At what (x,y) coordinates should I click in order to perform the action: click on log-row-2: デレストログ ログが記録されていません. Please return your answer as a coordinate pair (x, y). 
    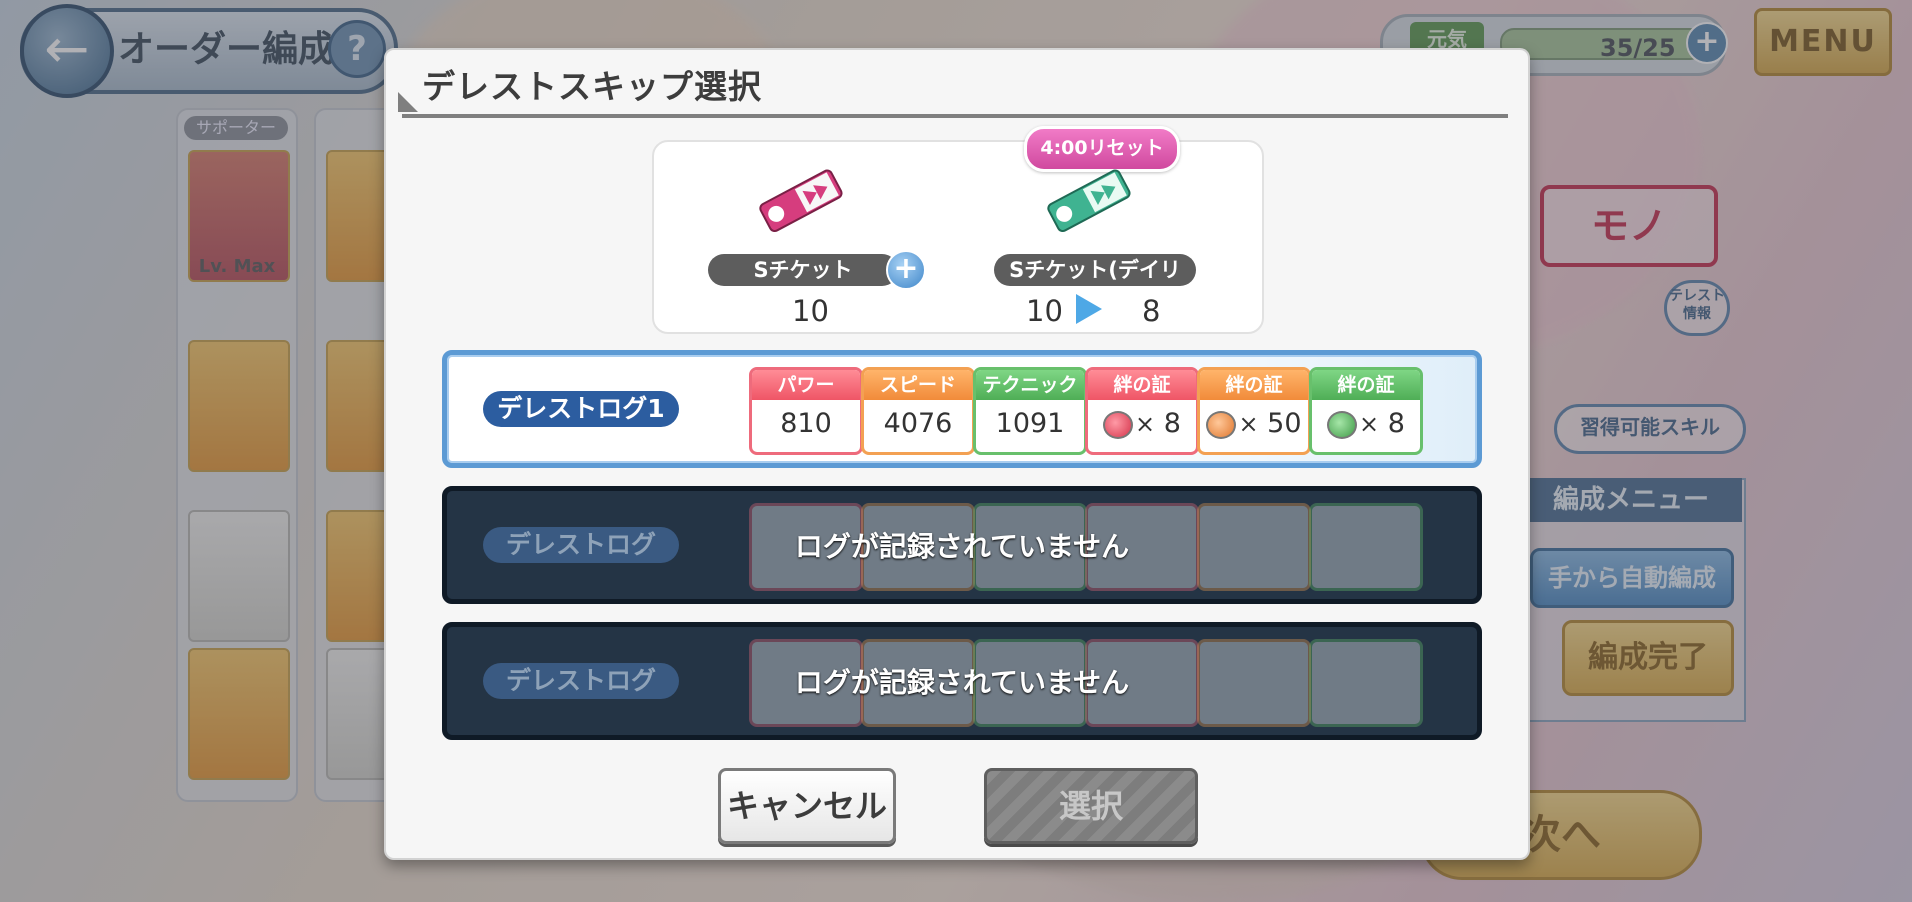
    Looking at the image, I should click on (962, 545).